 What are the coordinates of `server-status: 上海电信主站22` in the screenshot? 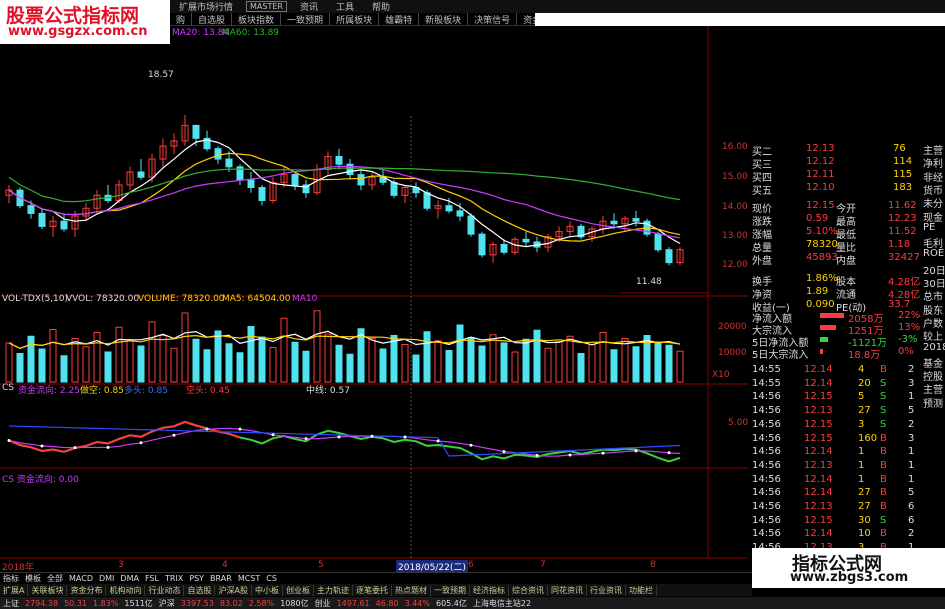 It's located at (502, 603).